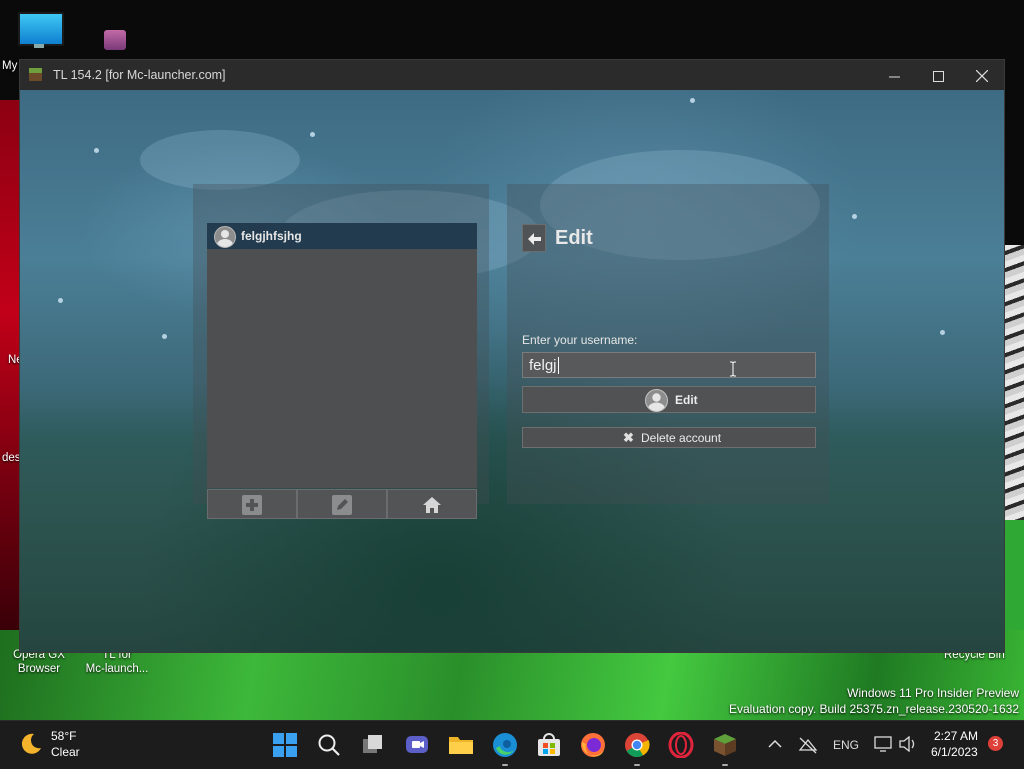 This screenshot has width=1024, height=769. Describe the element at coordinates (373, 745) in the screenshot. I see `task-view-icon` at that location.